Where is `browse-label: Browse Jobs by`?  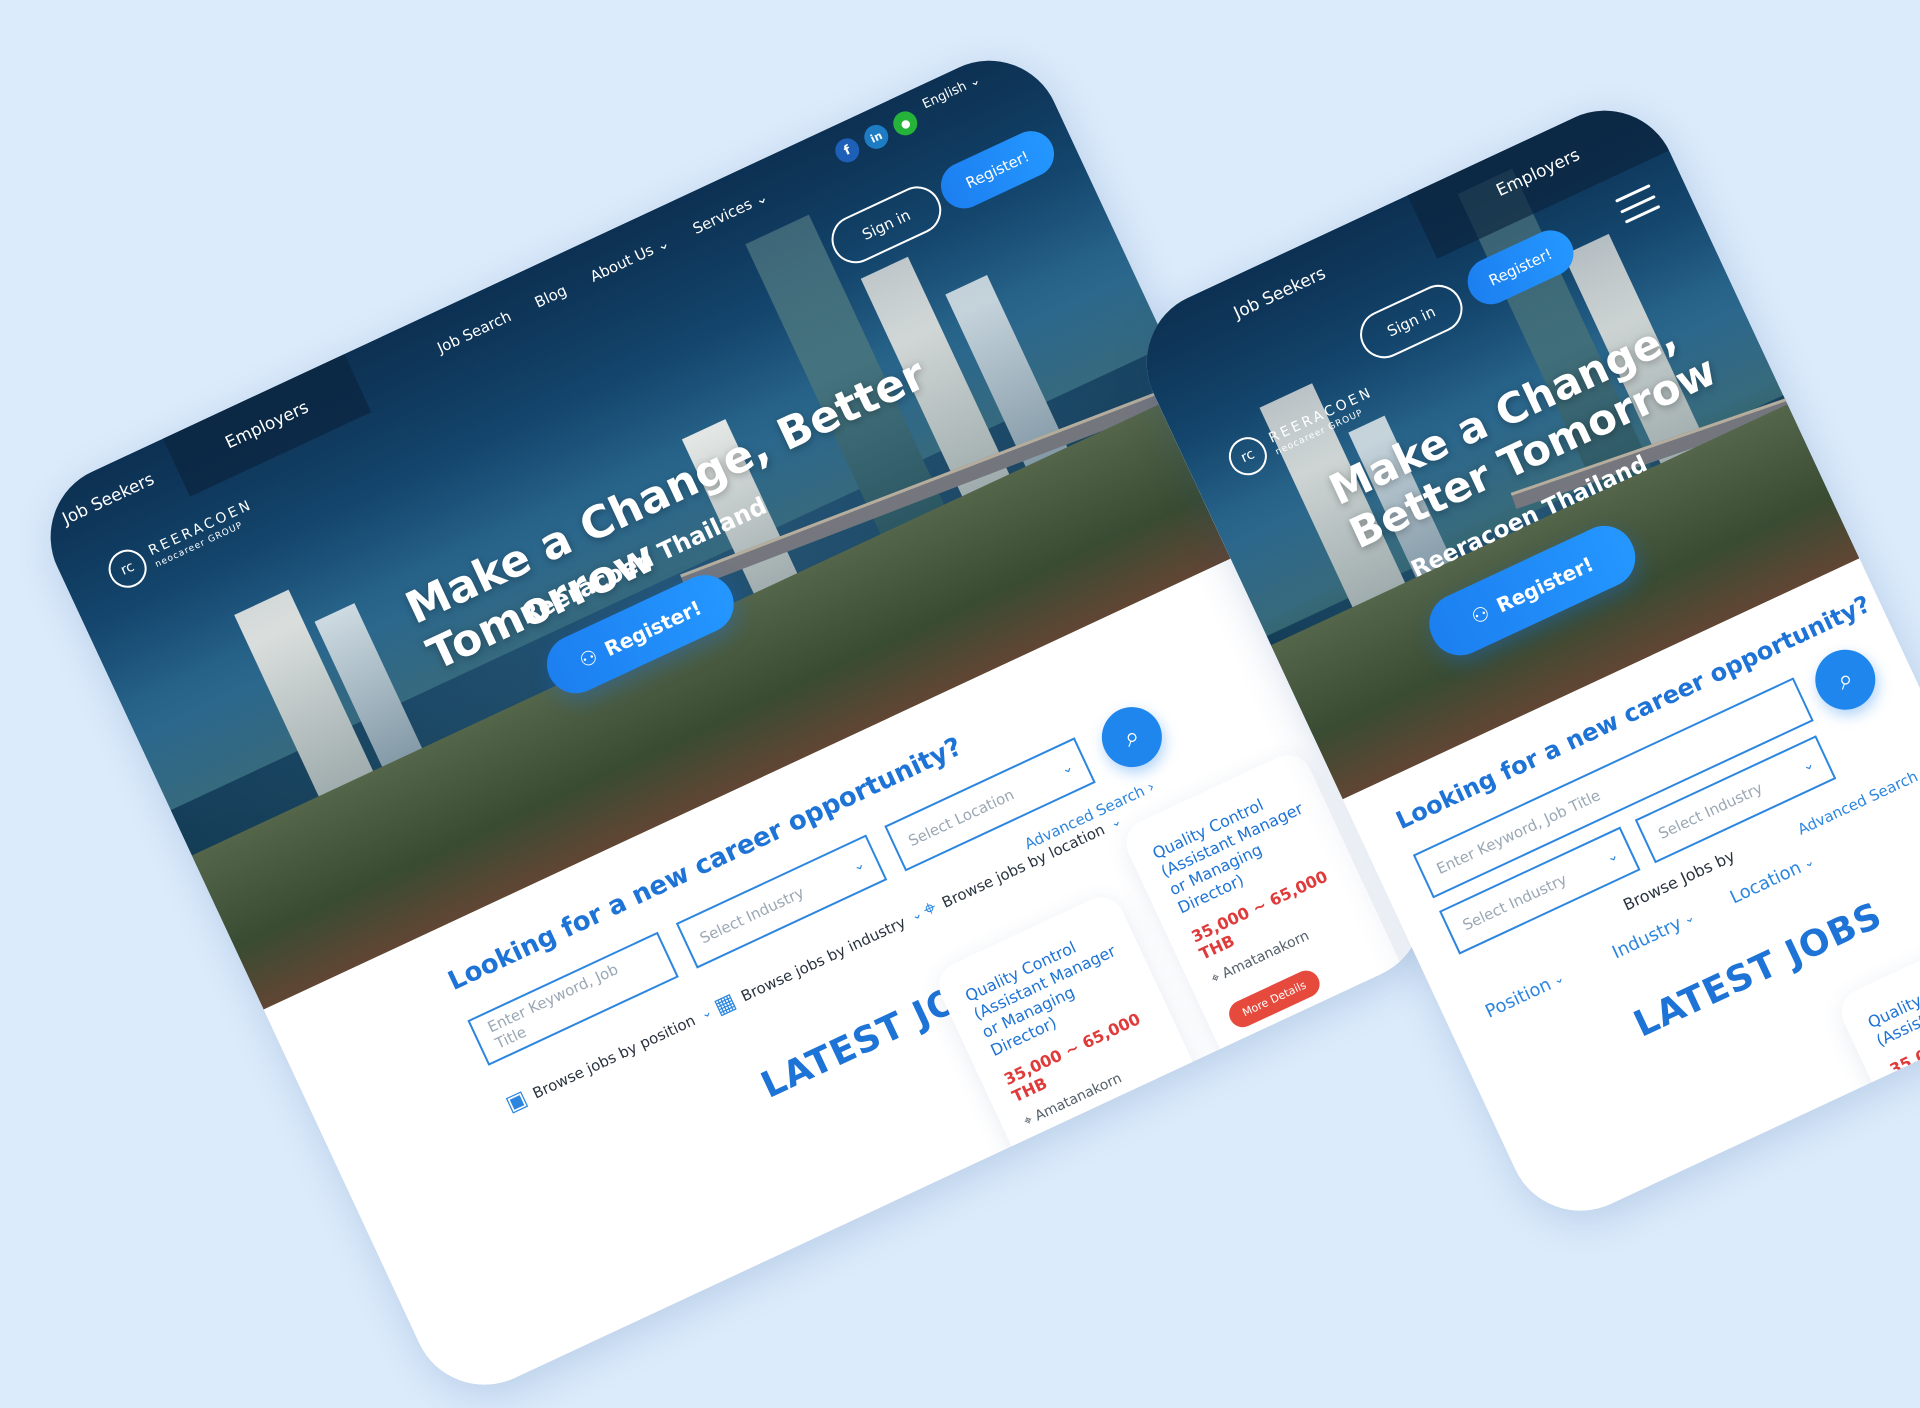 browse-label: Browse Jobs by is located at coordinates (1679, 880).